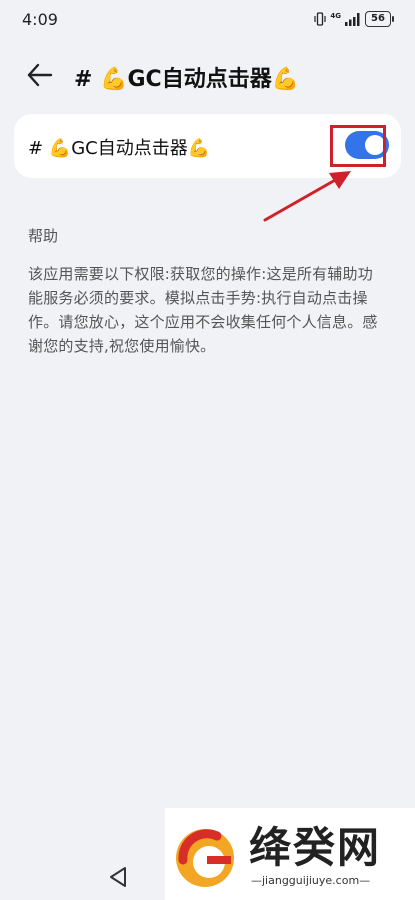 Image resolution: width=415 pixels, height=900 pixels. Describe the element at coordinates (320, 19) in the screenshot. I see `vibrate-icon` at that location.